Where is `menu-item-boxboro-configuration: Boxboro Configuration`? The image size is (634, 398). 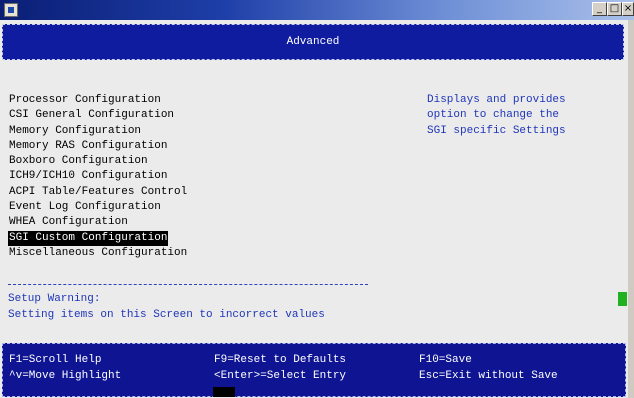
menu-item-boxboro-configuration: Boxboro Configuration is located at coordinates (78, 161).